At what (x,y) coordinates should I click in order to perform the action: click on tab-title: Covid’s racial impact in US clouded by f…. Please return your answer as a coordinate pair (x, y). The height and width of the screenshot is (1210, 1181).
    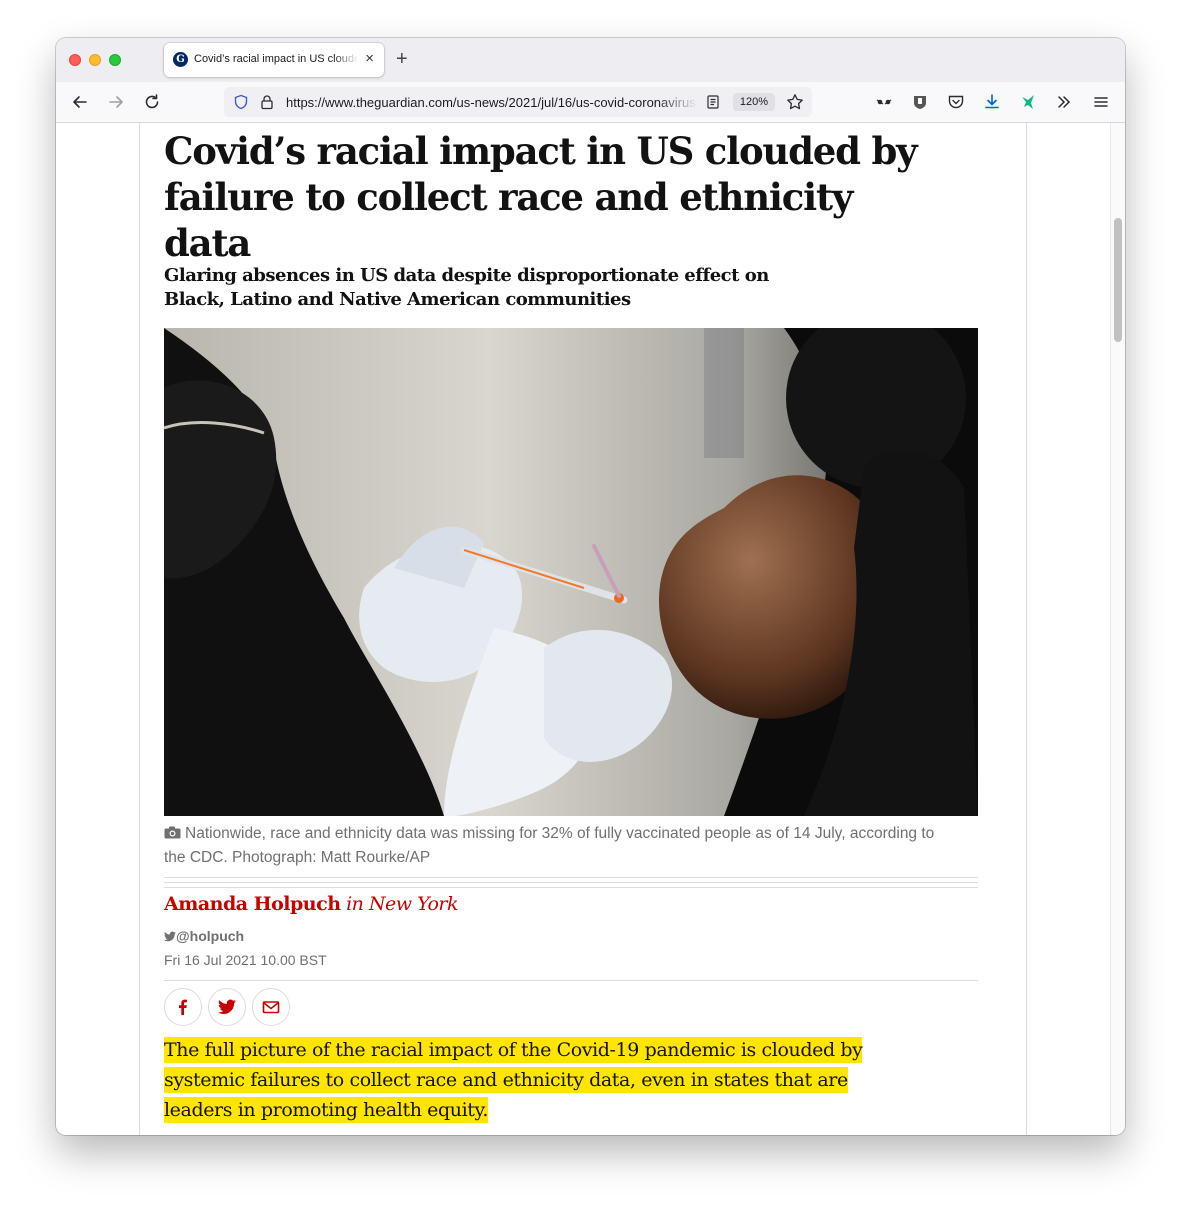
    Looking at the image, I should click on (276, 59).